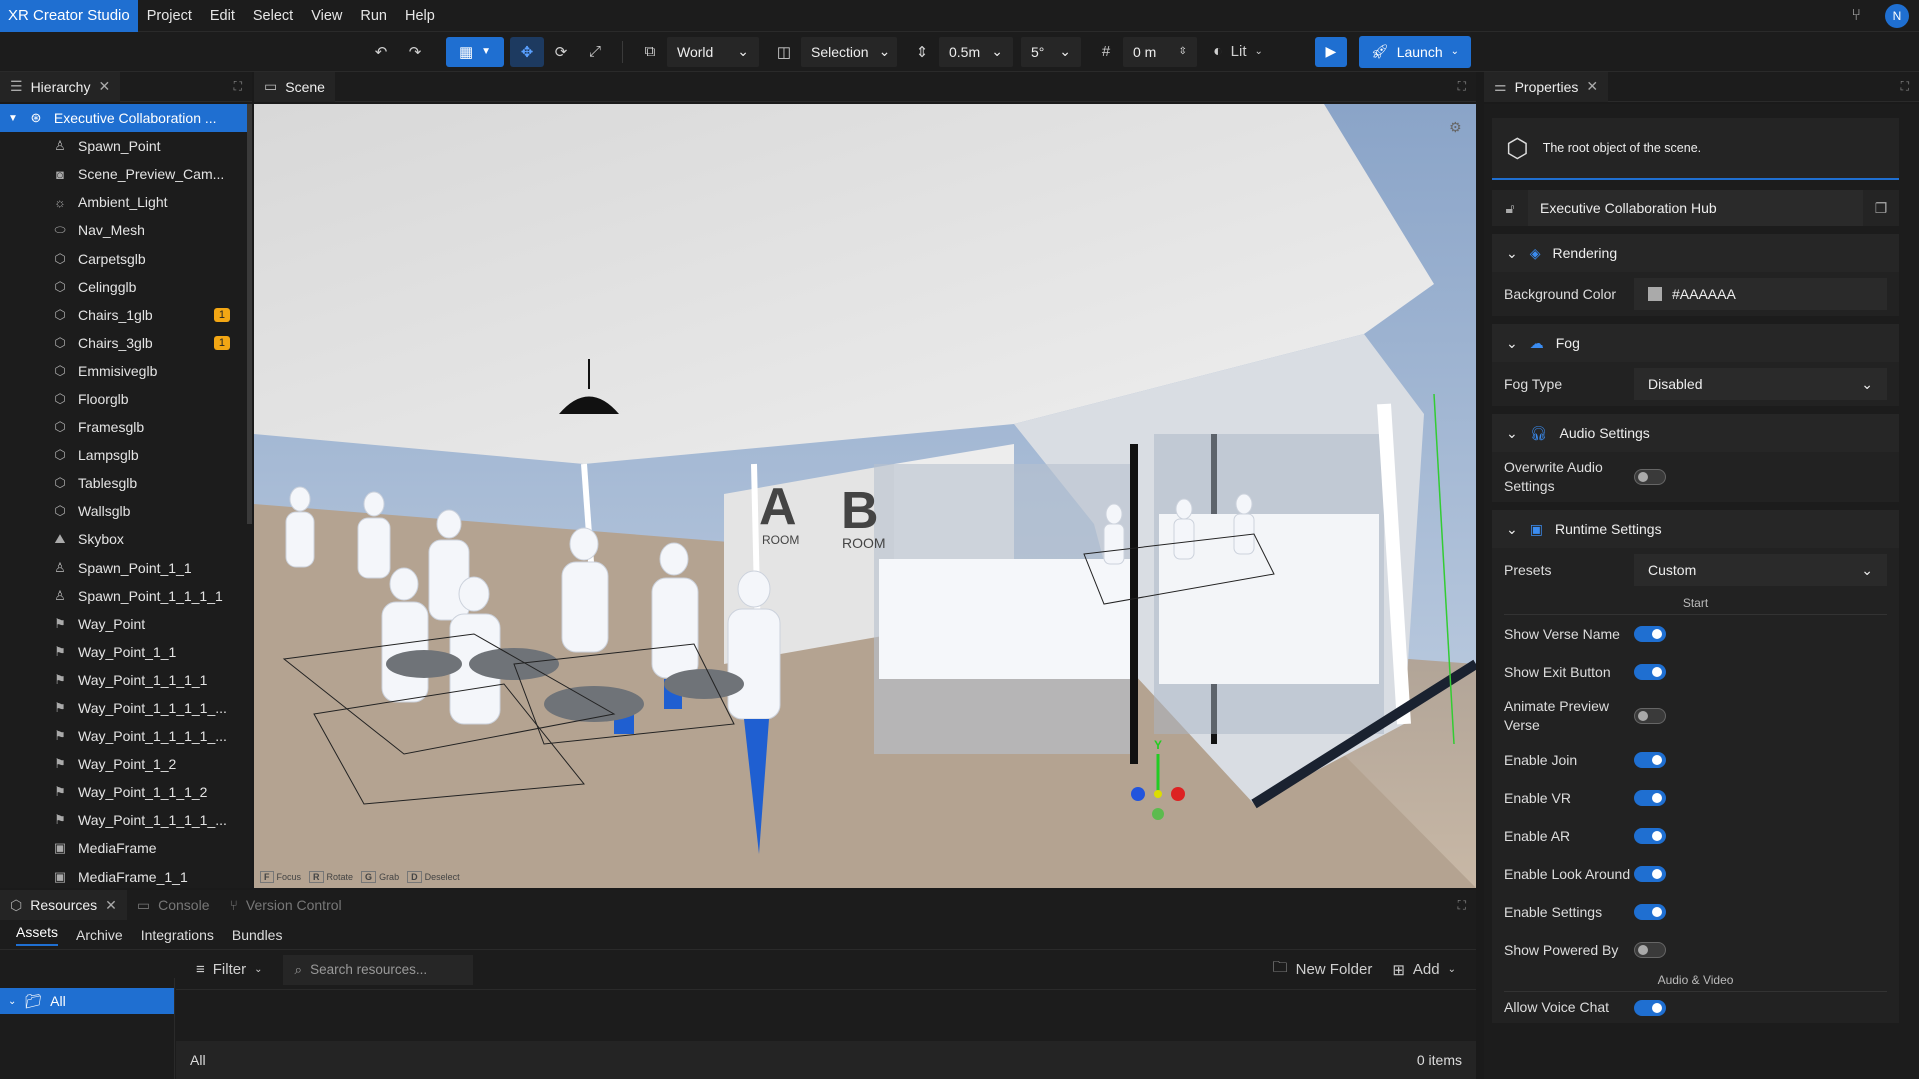 This screenshot has width=1919, height=1079. I want to click on grid-height-input: 0 m ⇳, so click(1160, 51).